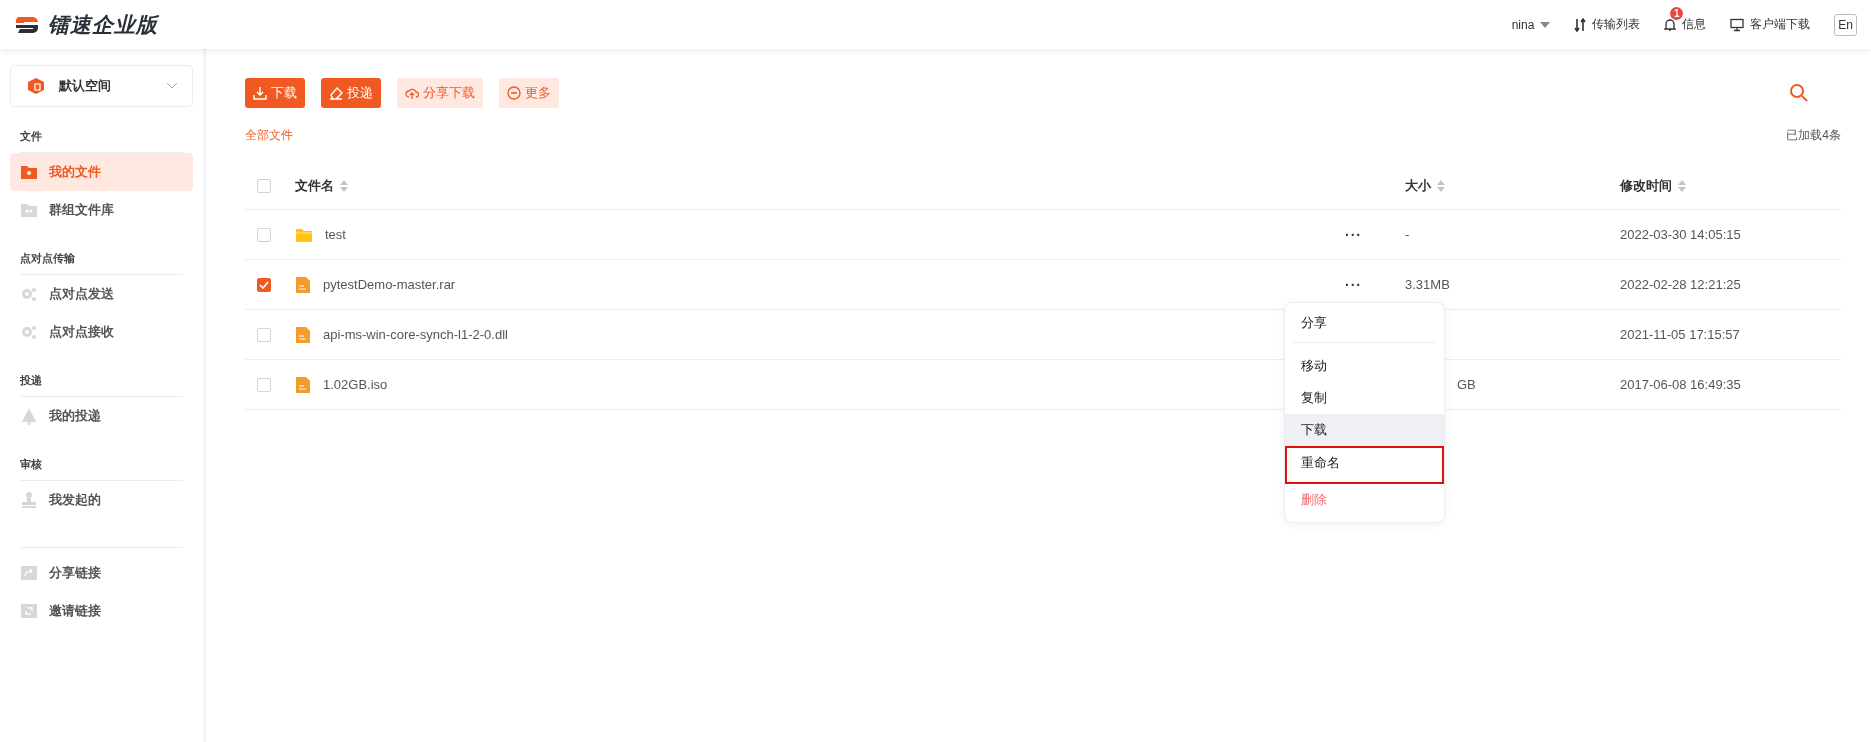 This screenshot has width=1871, height=742. Describe the element at coordinates (101, 573) in the screenshot. I see `nav-item: 分享链接` at that location.